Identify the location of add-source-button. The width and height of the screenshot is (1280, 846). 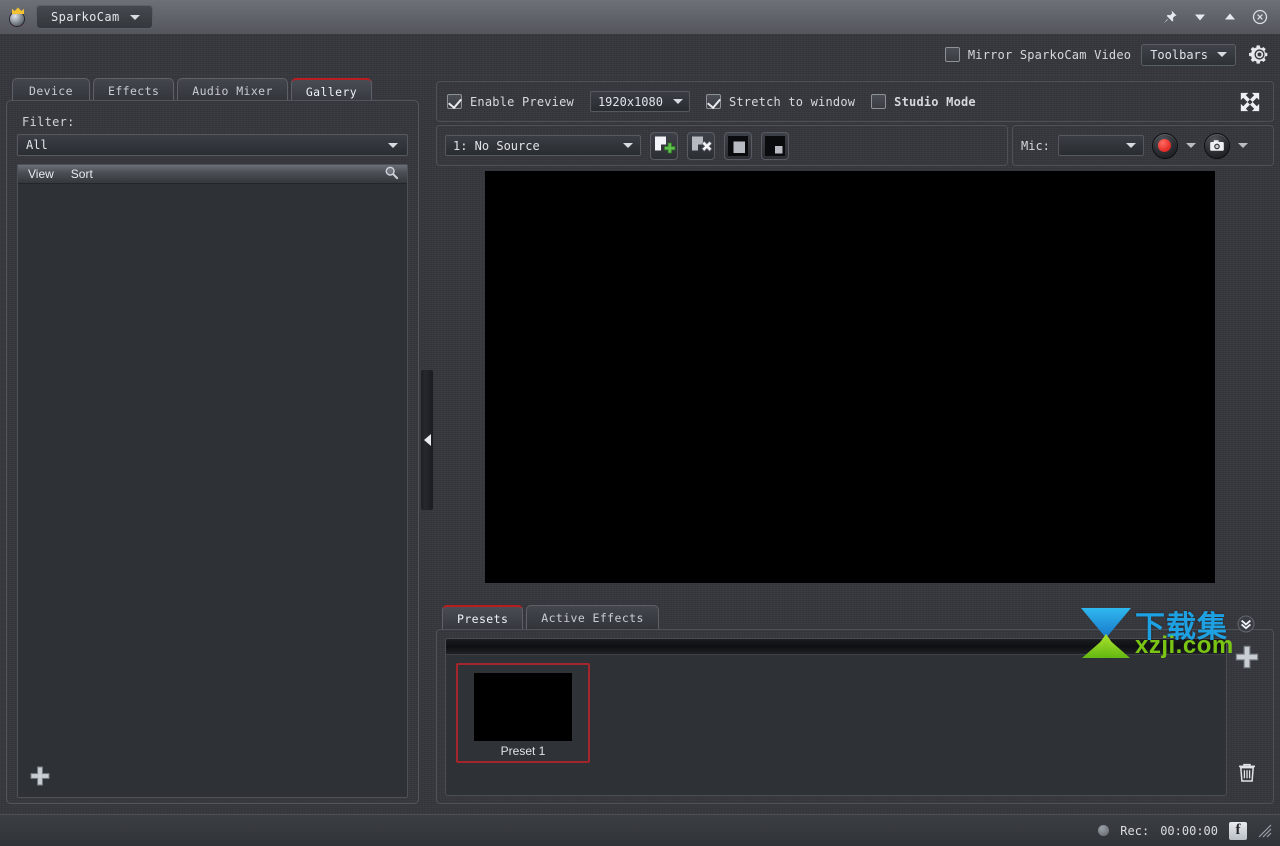
(664, 145).